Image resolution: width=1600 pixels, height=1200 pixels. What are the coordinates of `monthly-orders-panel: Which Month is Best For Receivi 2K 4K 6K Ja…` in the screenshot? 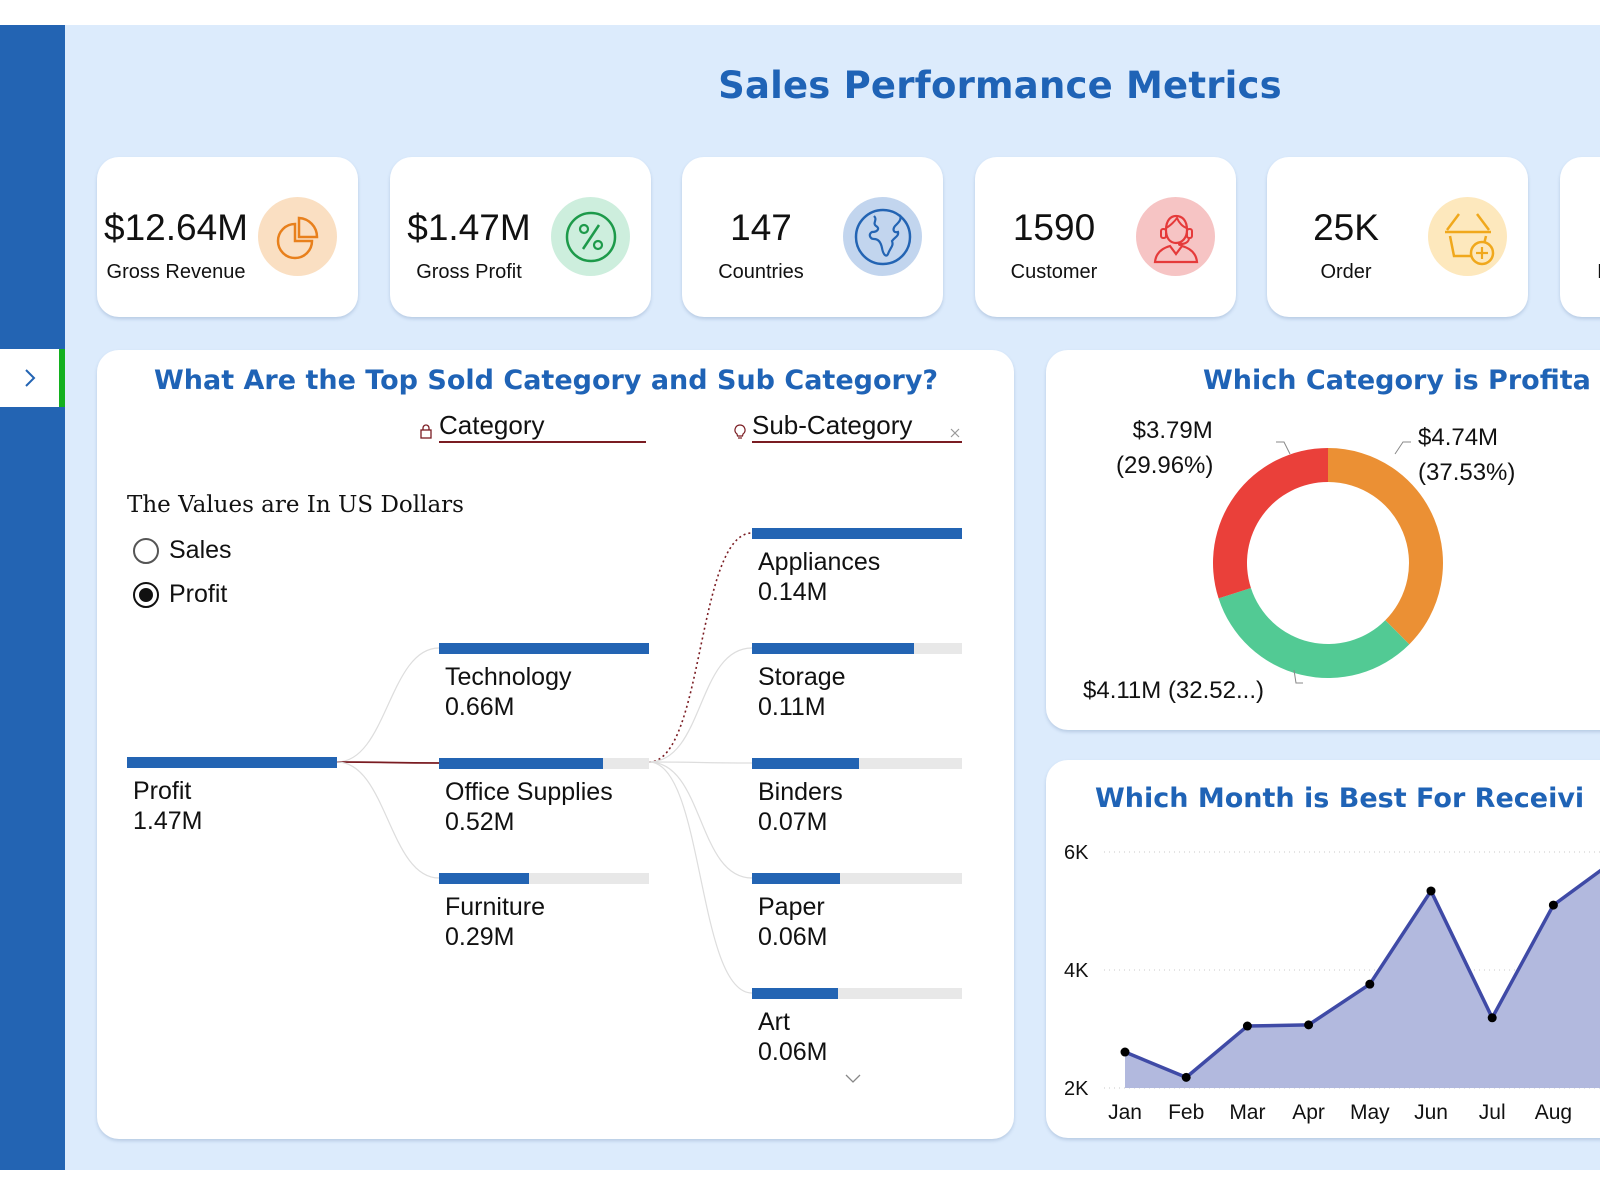 It's located at (1323, 949).